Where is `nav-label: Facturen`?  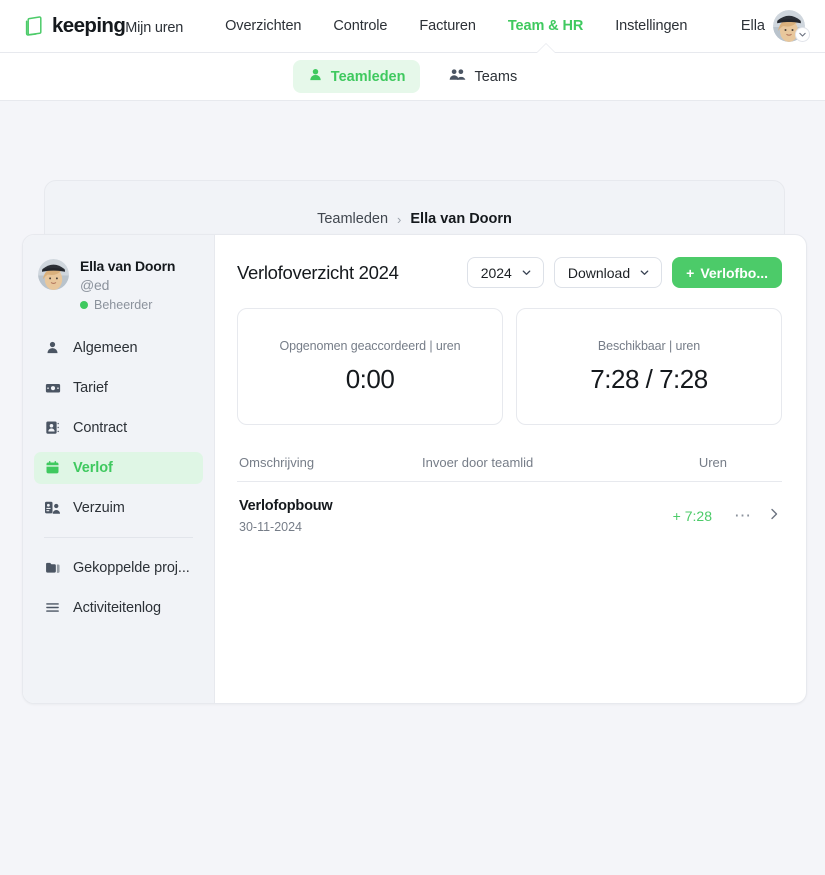 nav-label: Facturen is located at coordinates (447, 26).